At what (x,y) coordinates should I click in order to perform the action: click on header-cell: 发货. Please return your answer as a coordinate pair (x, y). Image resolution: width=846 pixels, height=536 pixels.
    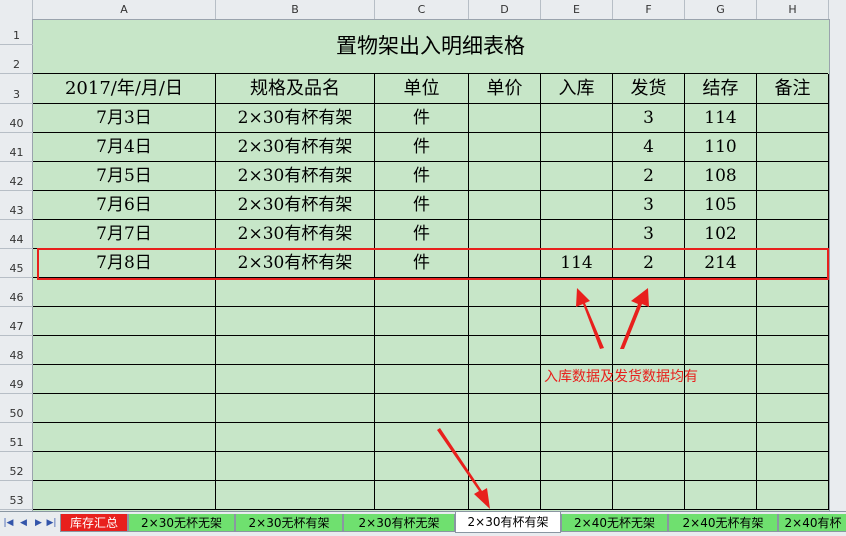
    Looking at the image, I should click on (649, 89).